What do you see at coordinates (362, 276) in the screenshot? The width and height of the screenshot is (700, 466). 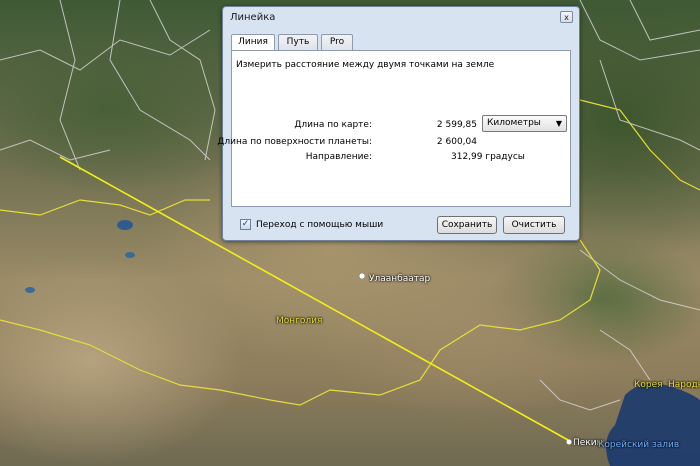 I see `city-marker-ulaanbaatar` at bounding box center [362, 276].